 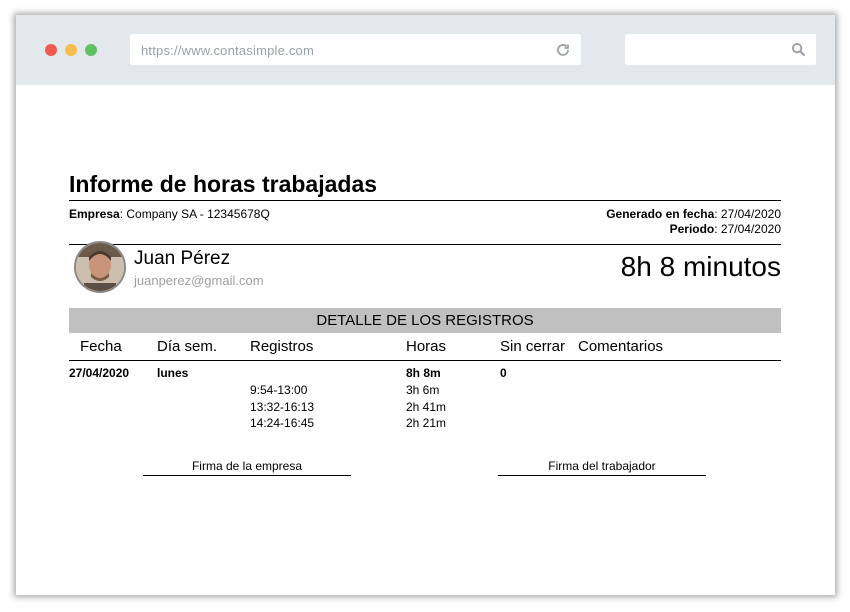 I want to click on user-photo-icon, so click(x=100, y=267).